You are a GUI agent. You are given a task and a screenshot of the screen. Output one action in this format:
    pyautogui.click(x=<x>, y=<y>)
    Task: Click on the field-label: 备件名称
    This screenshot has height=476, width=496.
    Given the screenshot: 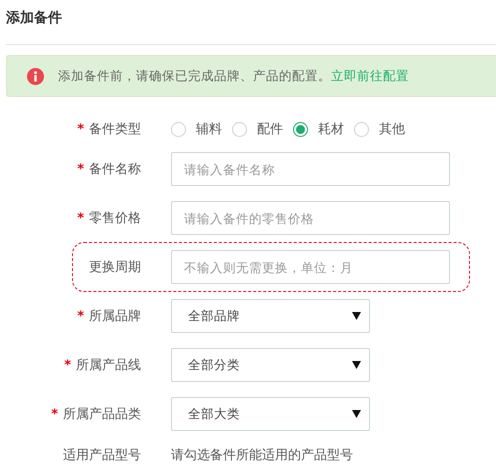 What is the action you would take?
    pyautogui.click(x=115, y=169)
    